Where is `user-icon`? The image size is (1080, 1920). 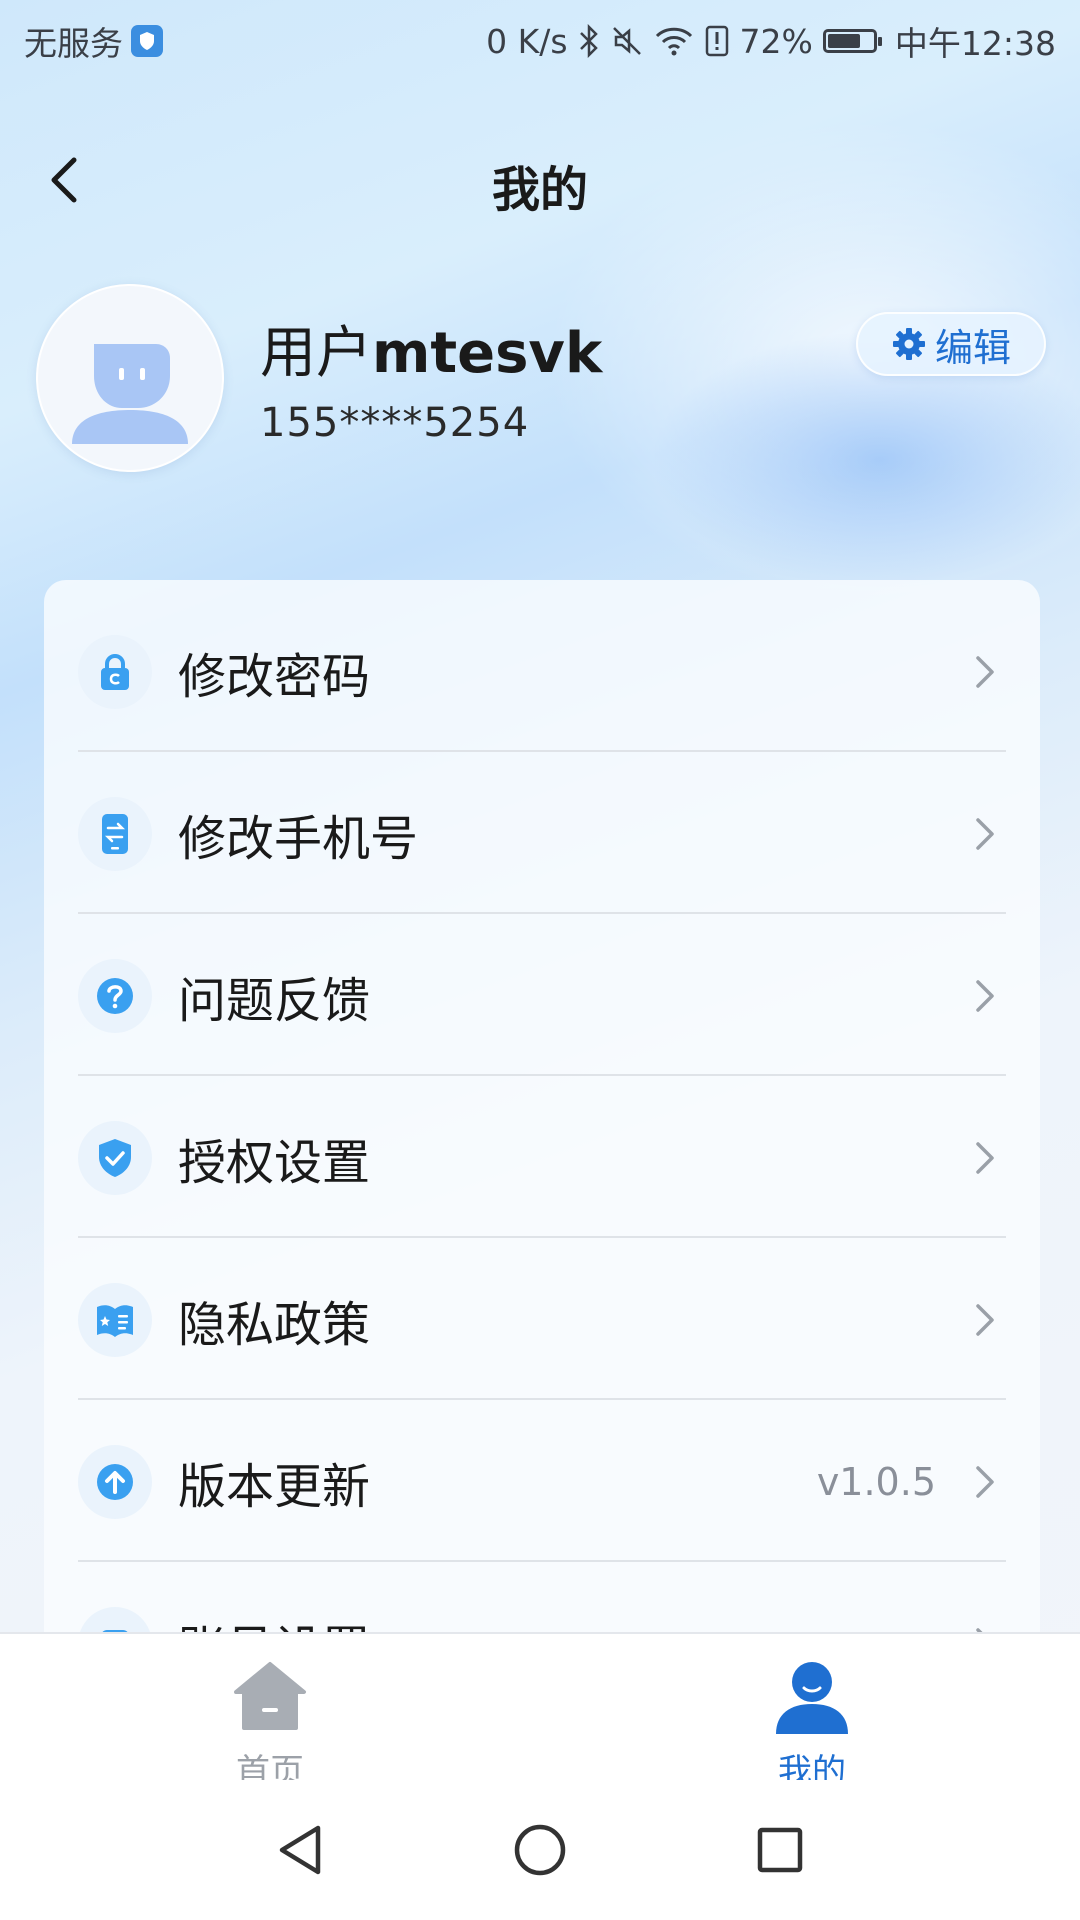 user-icon is located at coordinates (812, 1698).